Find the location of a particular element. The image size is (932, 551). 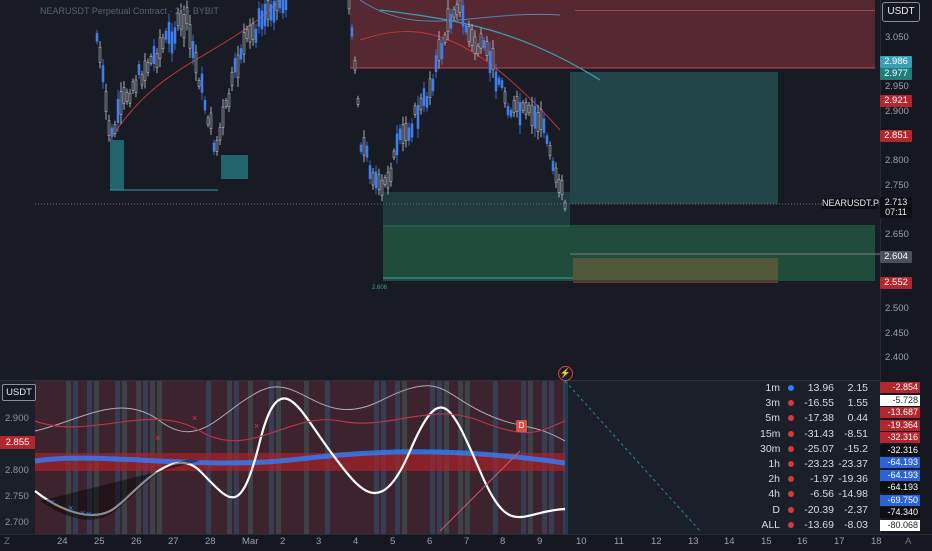

price-tick: 2.500 is located at coordinates (897, 308).